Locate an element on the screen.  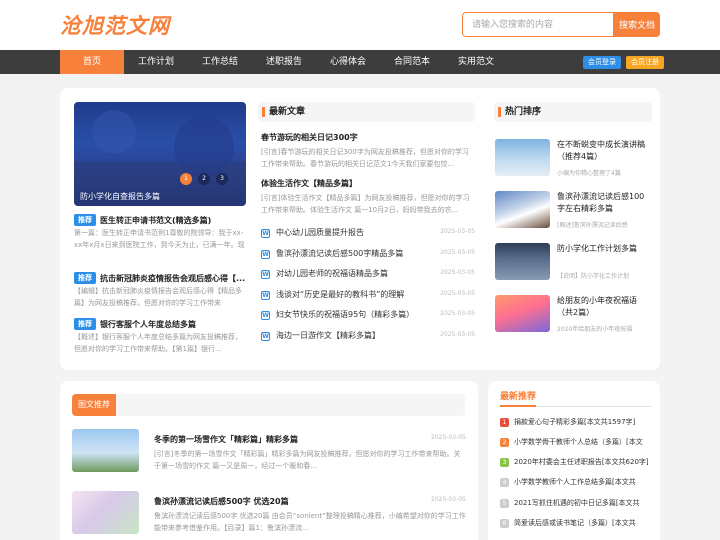
search-button: 搜索文档 is located at coordinates (637, 24).